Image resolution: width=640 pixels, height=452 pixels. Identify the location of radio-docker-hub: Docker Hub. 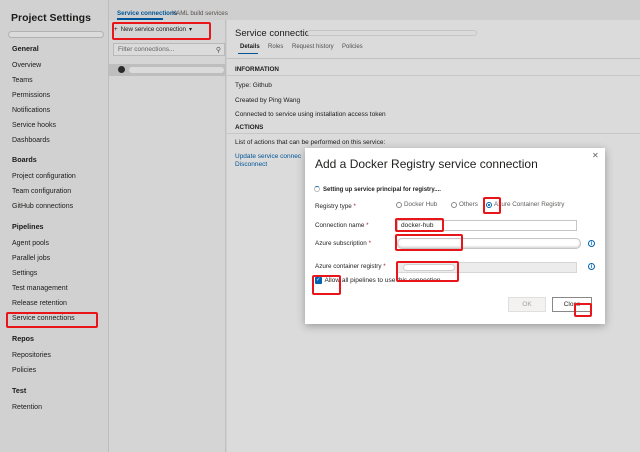
(416, 204).